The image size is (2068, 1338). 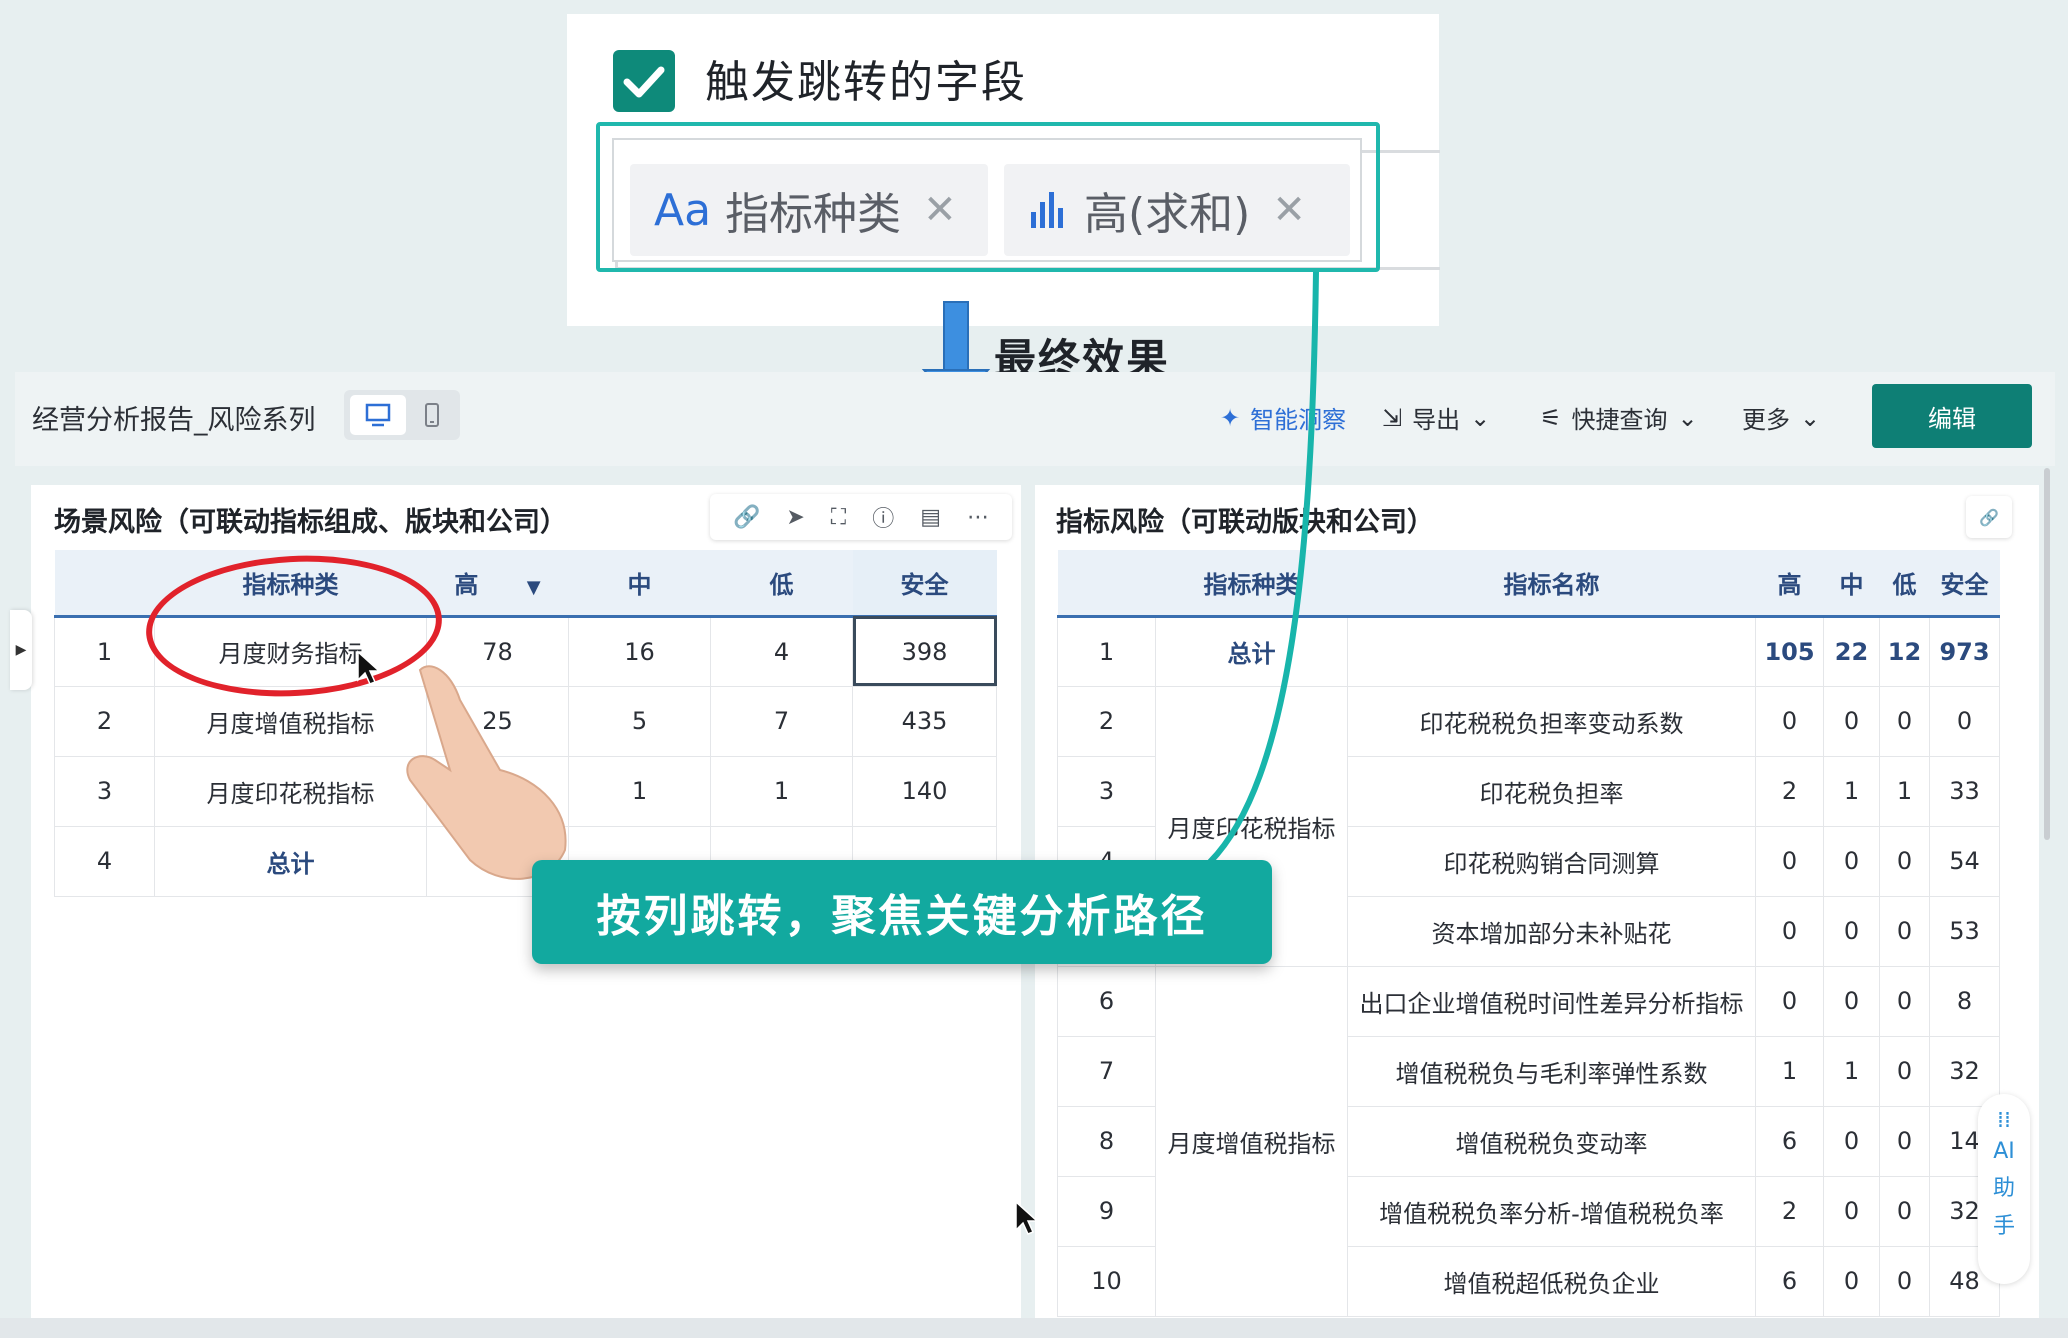 What do you see at coordinates (486, 772) in the screenshot?
I see `pointing-hand-icon` at bounding box center [486, 772].